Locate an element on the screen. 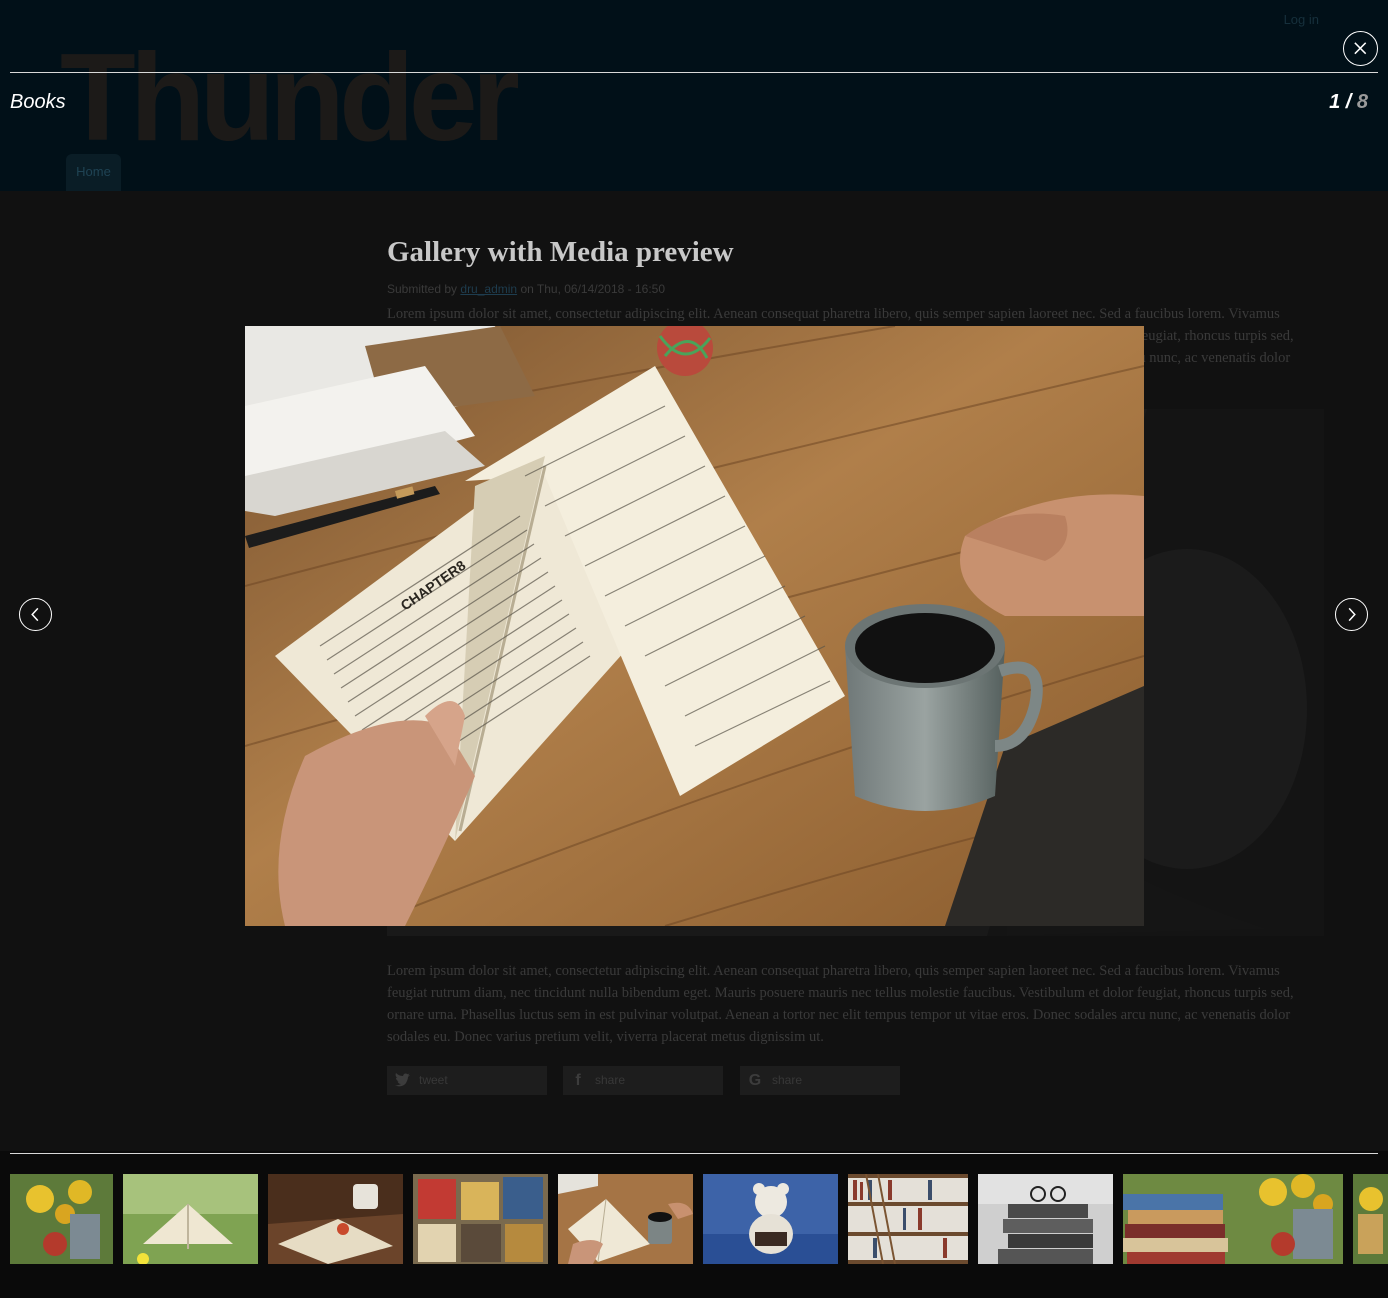 The height and width of the screenshot is (1298, 1388). lightbox-close-button is located at coordinates (1360, 48).